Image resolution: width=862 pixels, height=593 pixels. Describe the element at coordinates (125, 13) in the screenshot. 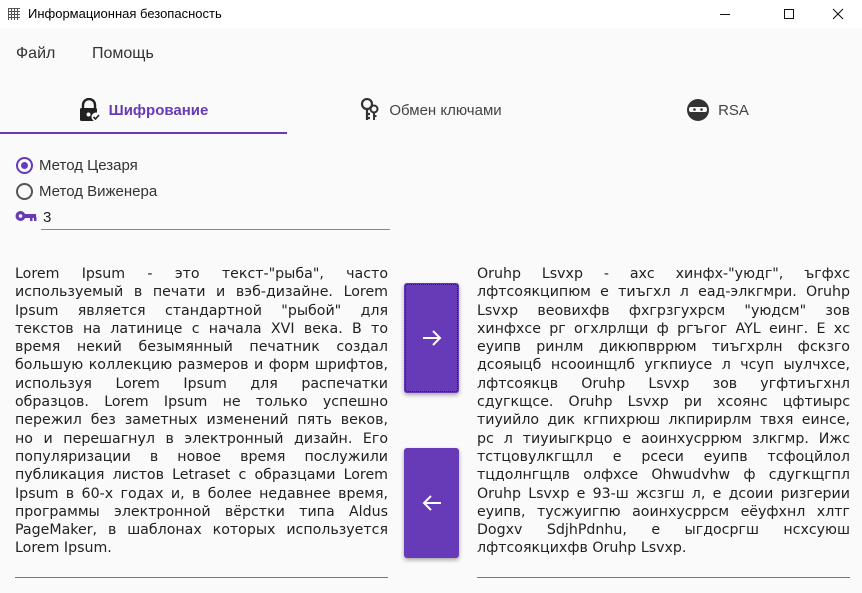

I see `window-title: Информационная безопасность` at that location.